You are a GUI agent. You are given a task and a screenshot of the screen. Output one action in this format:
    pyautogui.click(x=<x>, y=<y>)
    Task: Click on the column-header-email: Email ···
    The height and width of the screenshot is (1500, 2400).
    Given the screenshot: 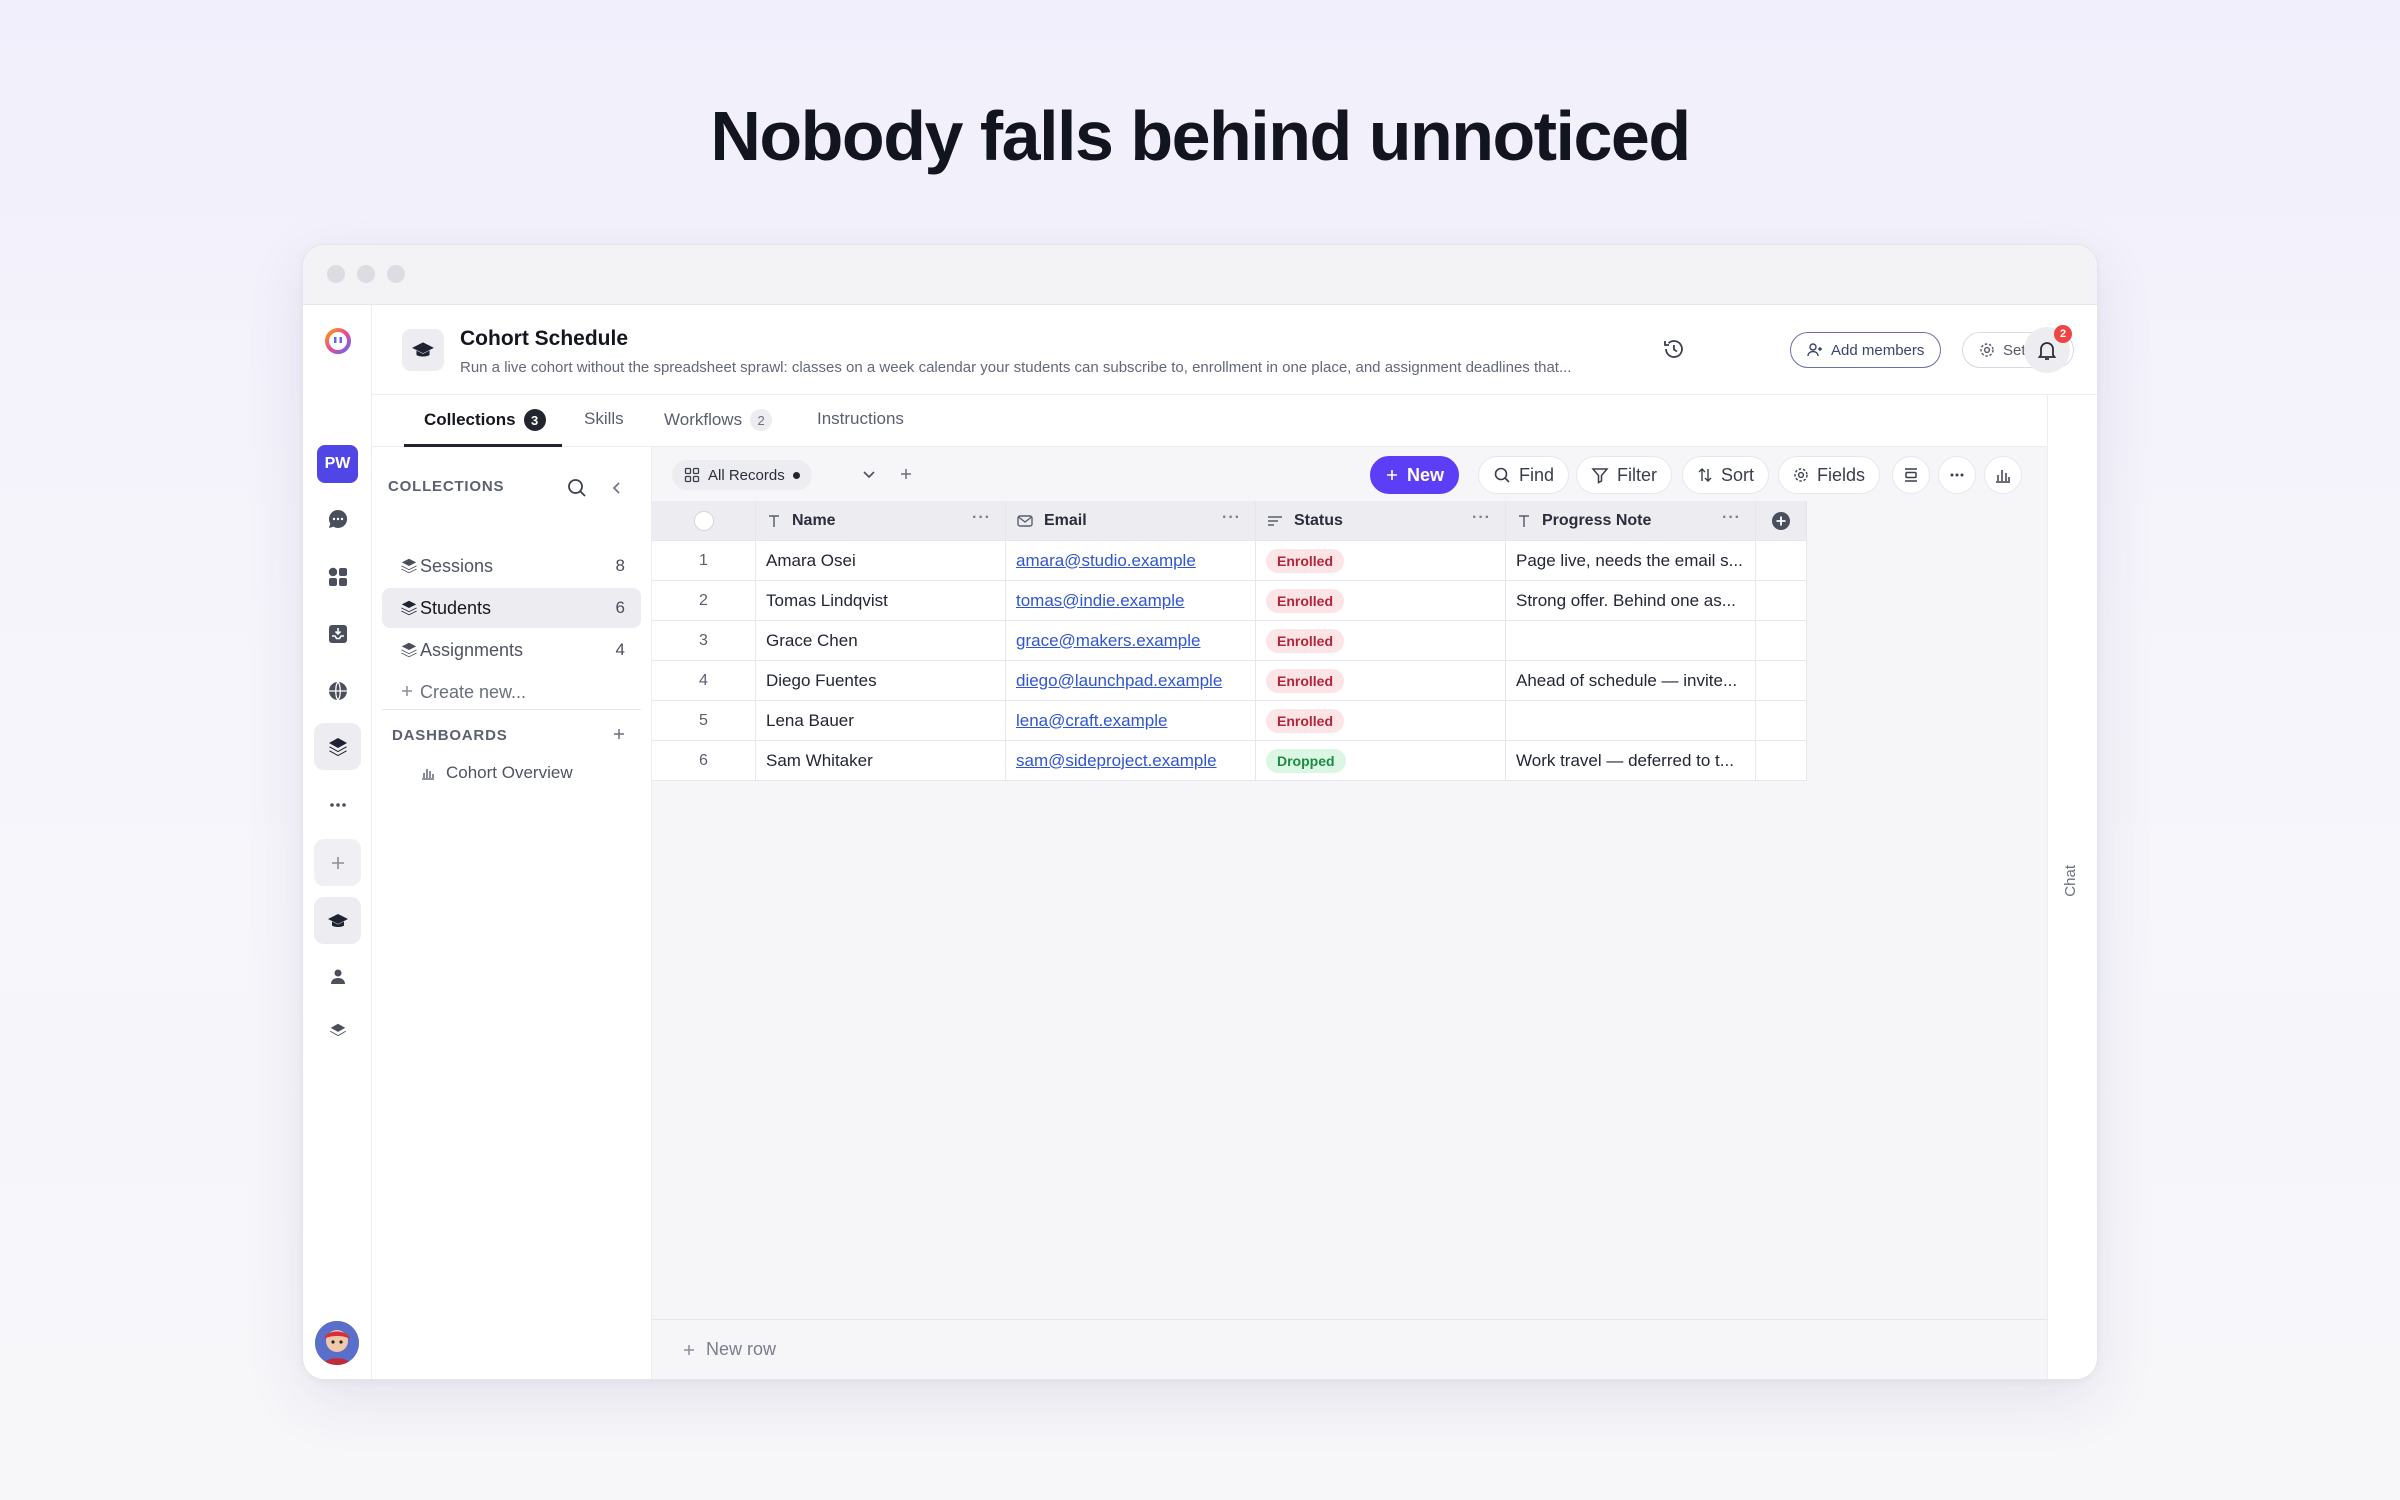 What is the action you would take?
    pyautogui.click(x=1131, y=521)
    